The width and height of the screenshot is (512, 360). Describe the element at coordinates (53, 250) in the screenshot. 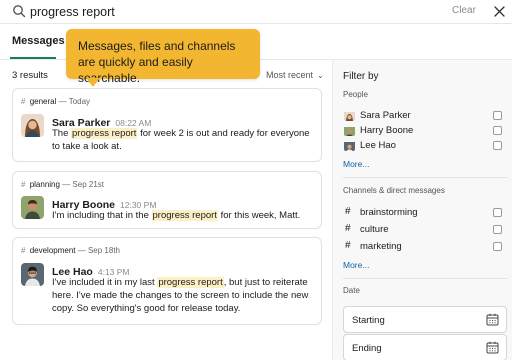

I see `channel-name: development` at that location.